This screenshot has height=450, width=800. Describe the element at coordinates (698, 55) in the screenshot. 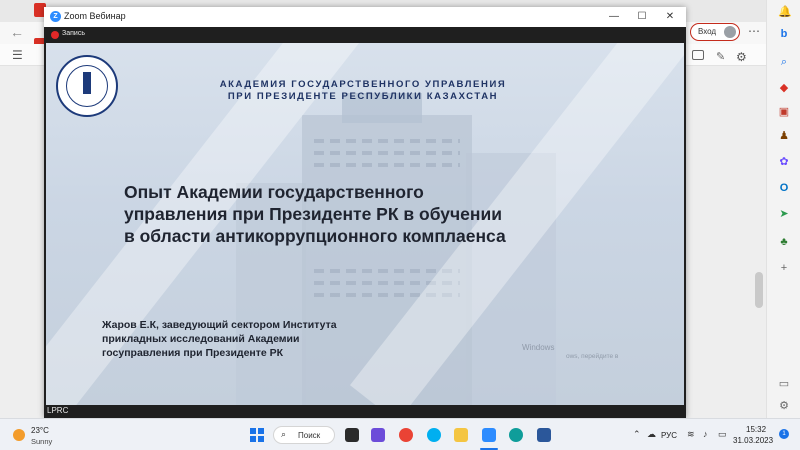

I see `page-view-icon` at that location.